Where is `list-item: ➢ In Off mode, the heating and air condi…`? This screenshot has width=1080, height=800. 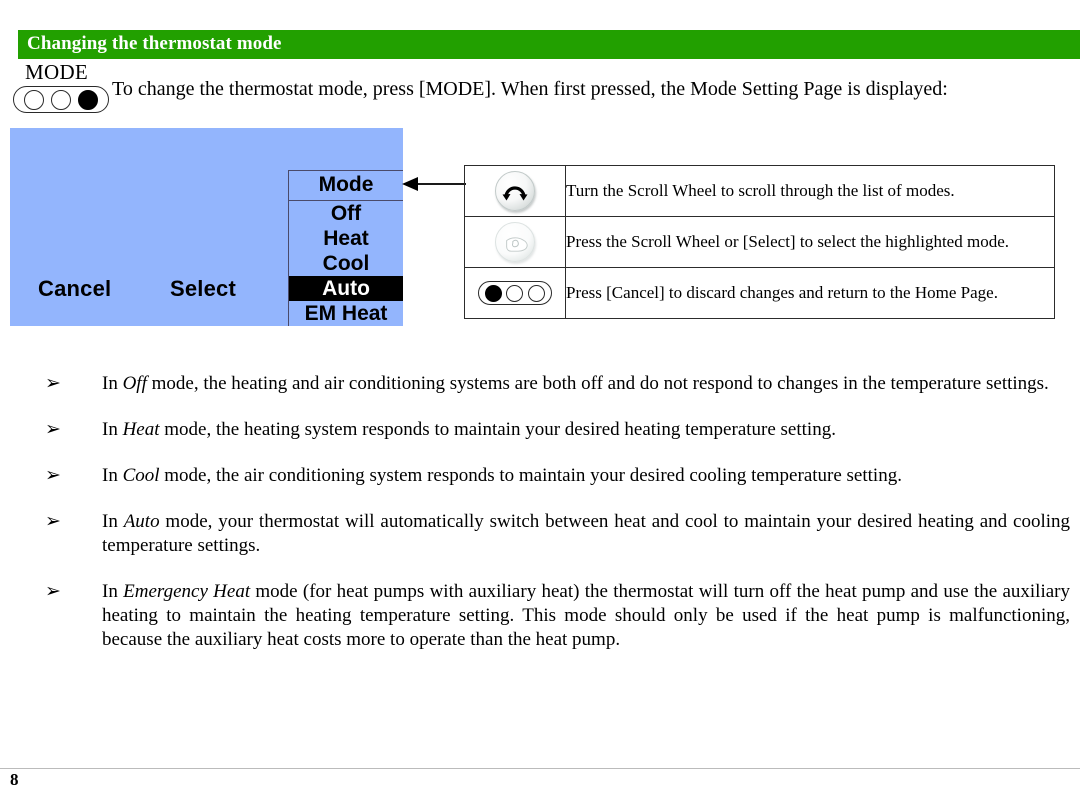 list-item: ➢ In Off mode, the heating and air condi… is located at coordinates (557, 384).